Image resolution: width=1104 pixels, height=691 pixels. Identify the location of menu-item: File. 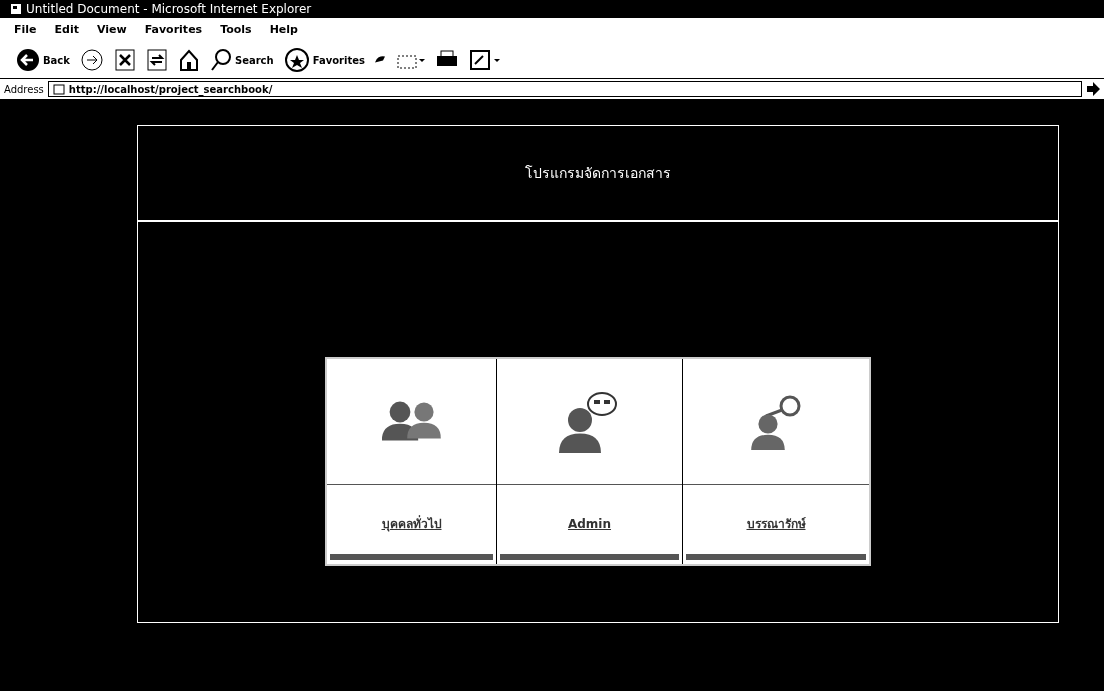
(25, 31).